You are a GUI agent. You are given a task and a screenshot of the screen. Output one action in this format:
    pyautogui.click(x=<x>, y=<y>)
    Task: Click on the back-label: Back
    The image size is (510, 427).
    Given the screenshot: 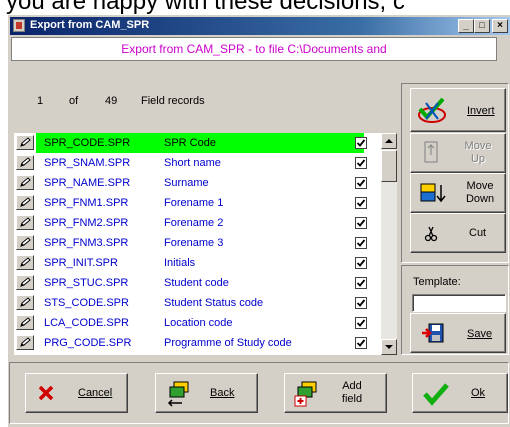 What is the action you would take?
    pyautogui.click(x=222, y=393)
    